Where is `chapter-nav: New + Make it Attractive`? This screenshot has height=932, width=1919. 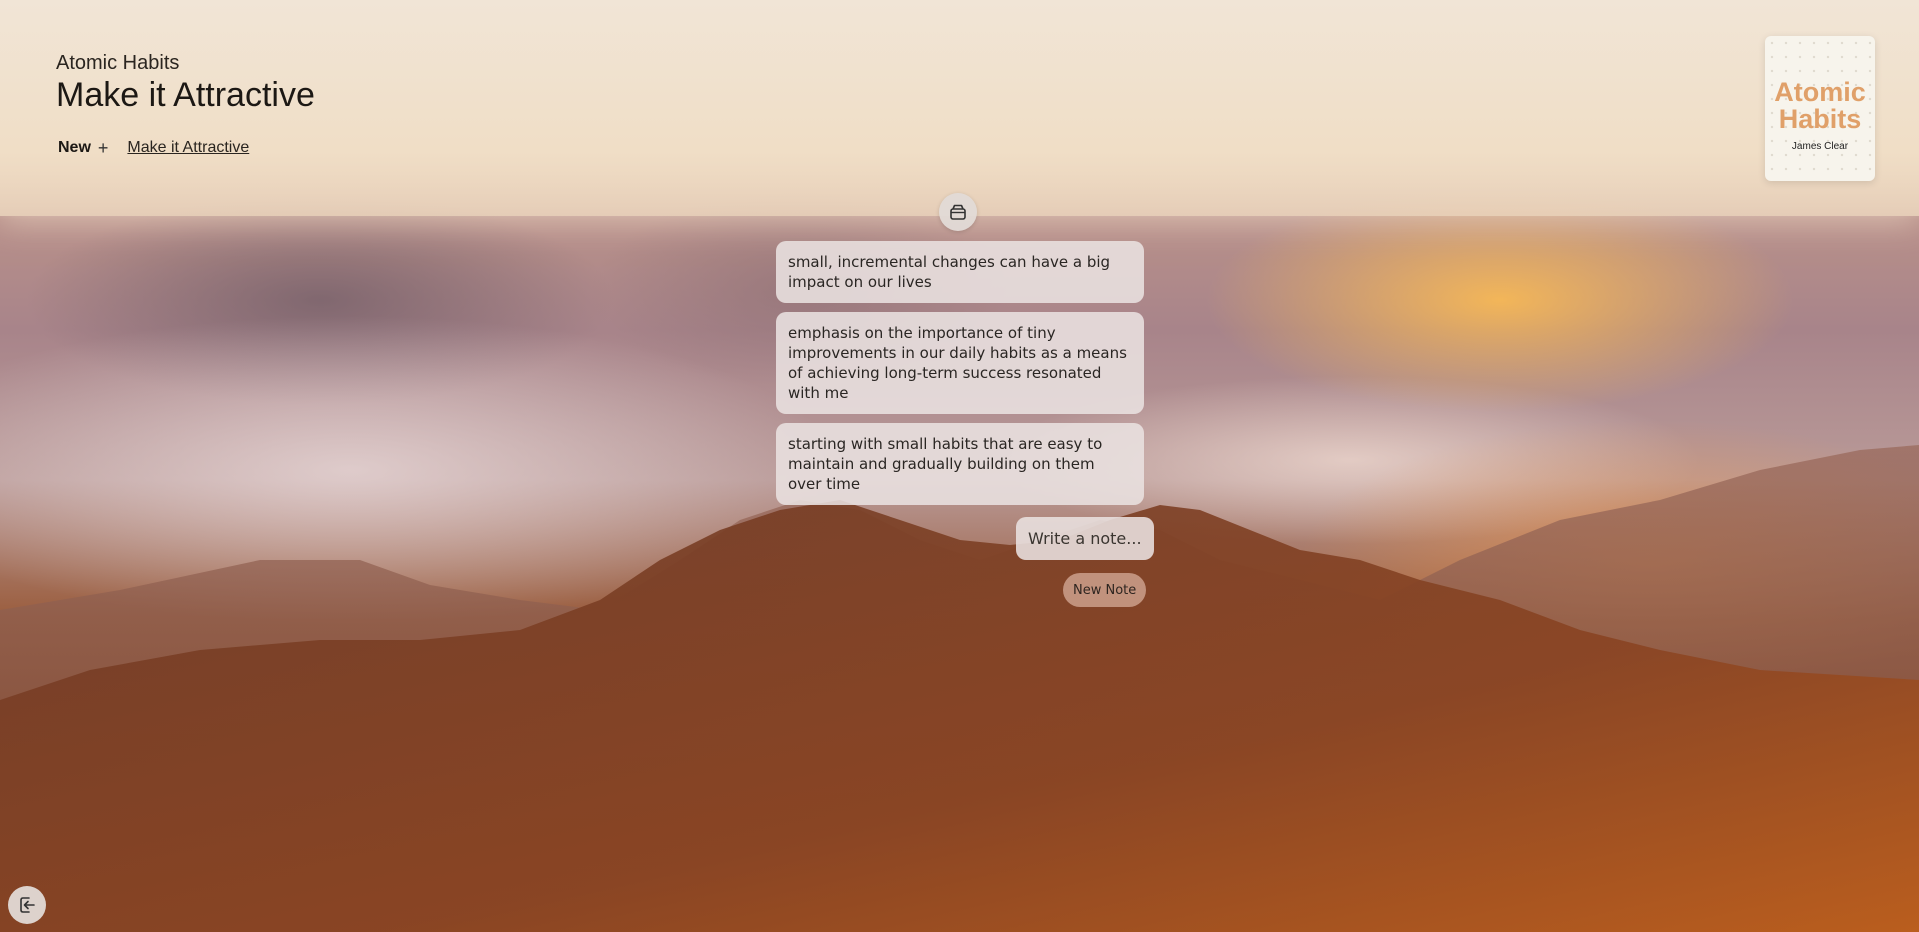
chapter-nav: New + Make it Attractive is located at coordinates (153, 148).